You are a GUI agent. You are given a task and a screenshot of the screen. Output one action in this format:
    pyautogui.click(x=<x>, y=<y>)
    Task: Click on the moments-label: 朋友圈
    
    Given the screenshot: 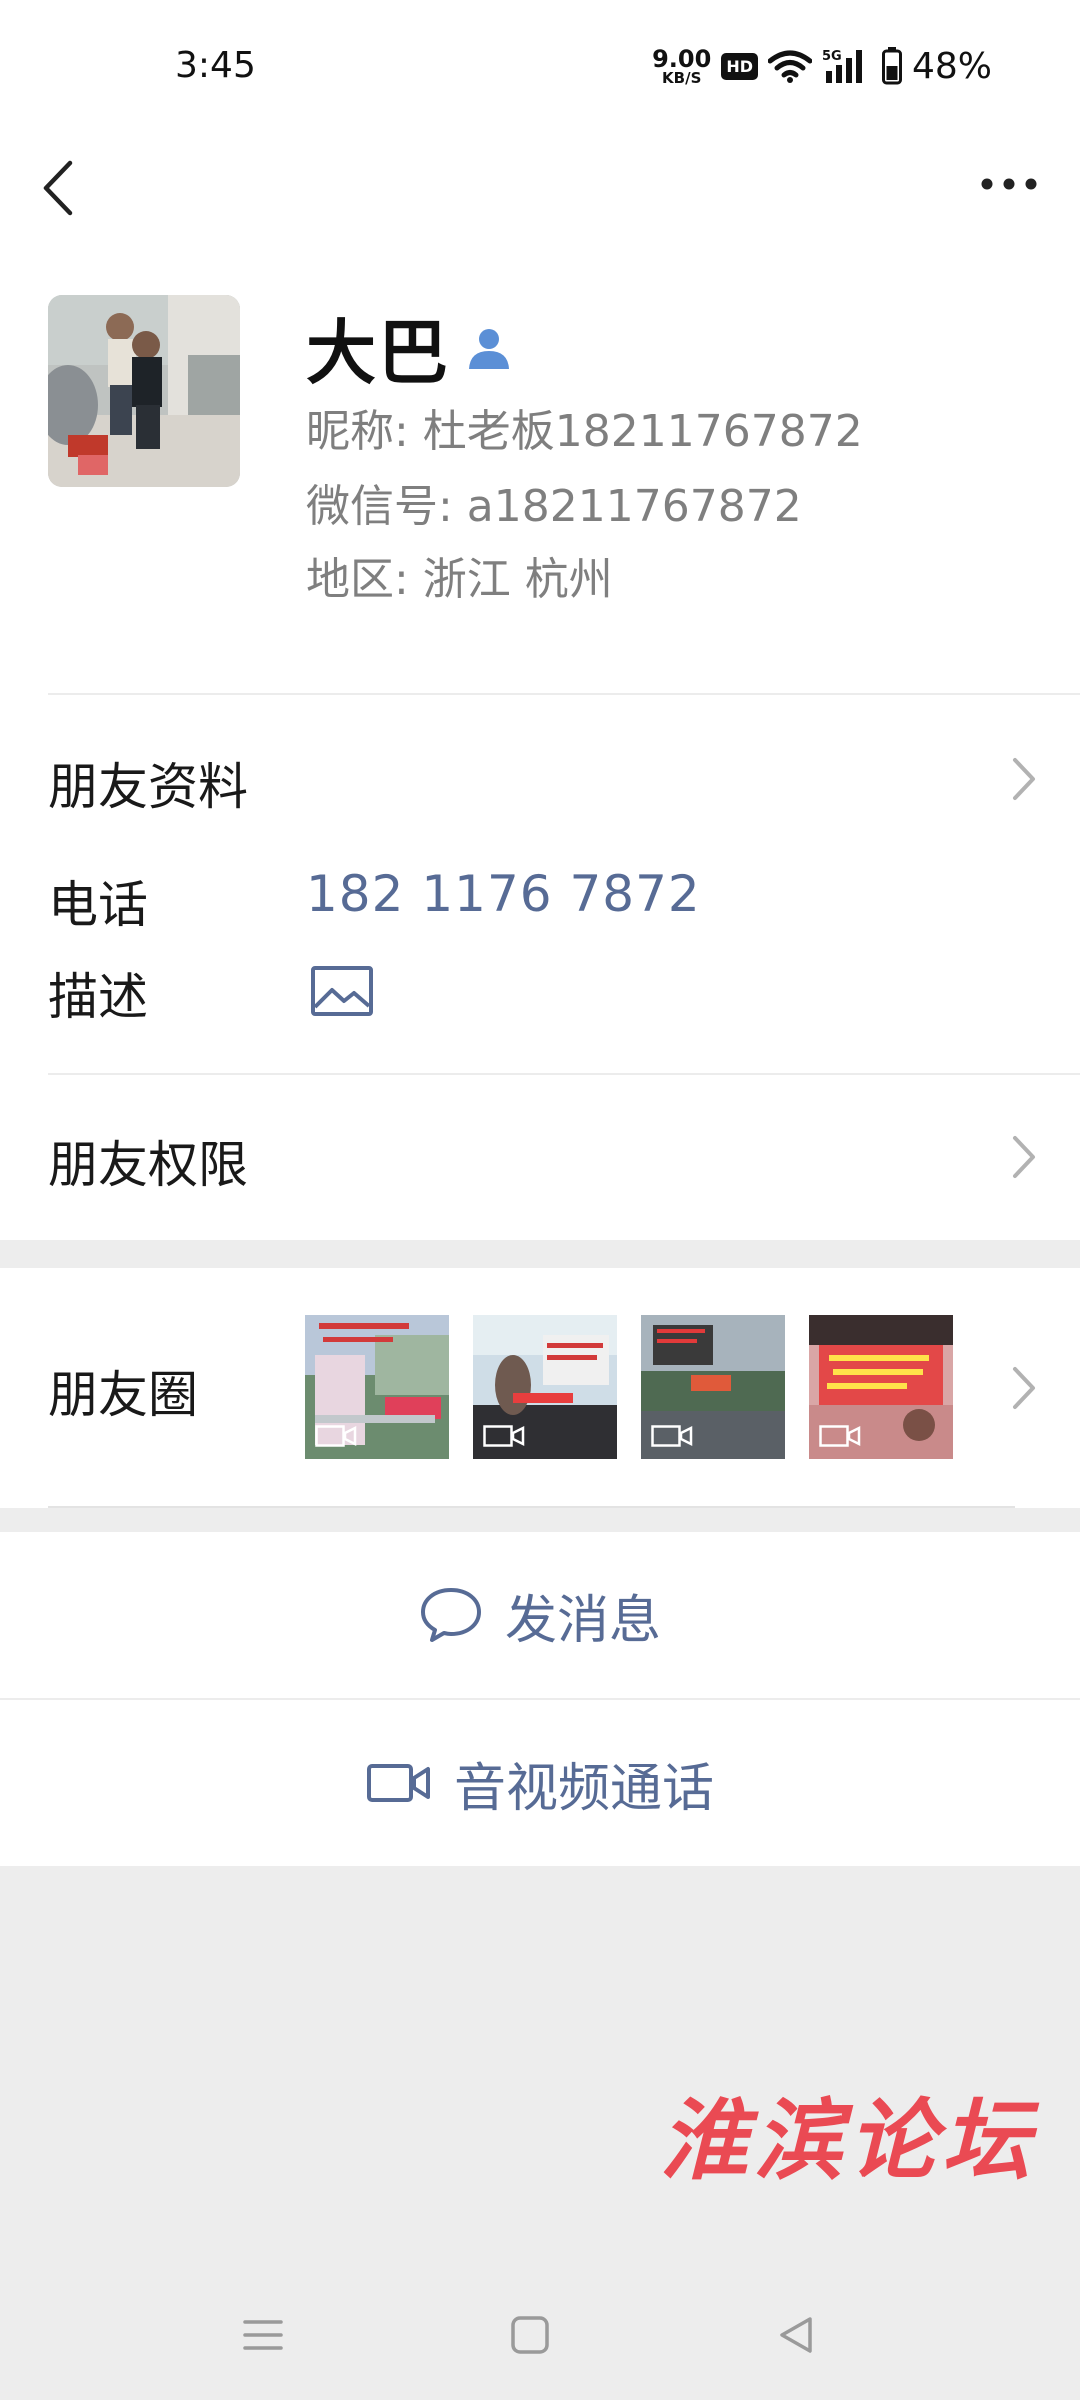 What is the action you would take?
    pyautogui.click(x=123, y=1395)
    